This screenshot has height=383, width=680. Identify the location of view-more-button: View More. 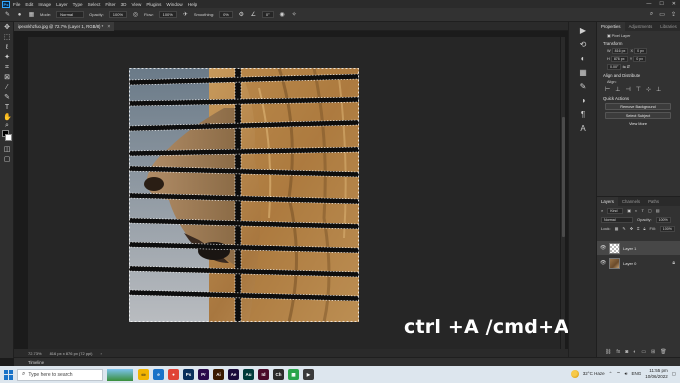
(638, 124).